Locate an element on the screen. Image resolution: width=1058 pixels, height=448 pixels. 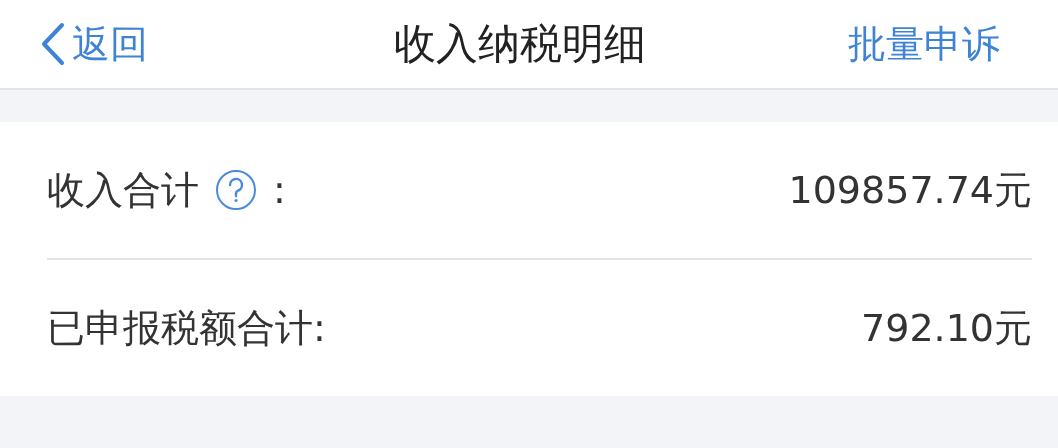
summary-value: 109857.74元 is located at coordinates (910, 190).